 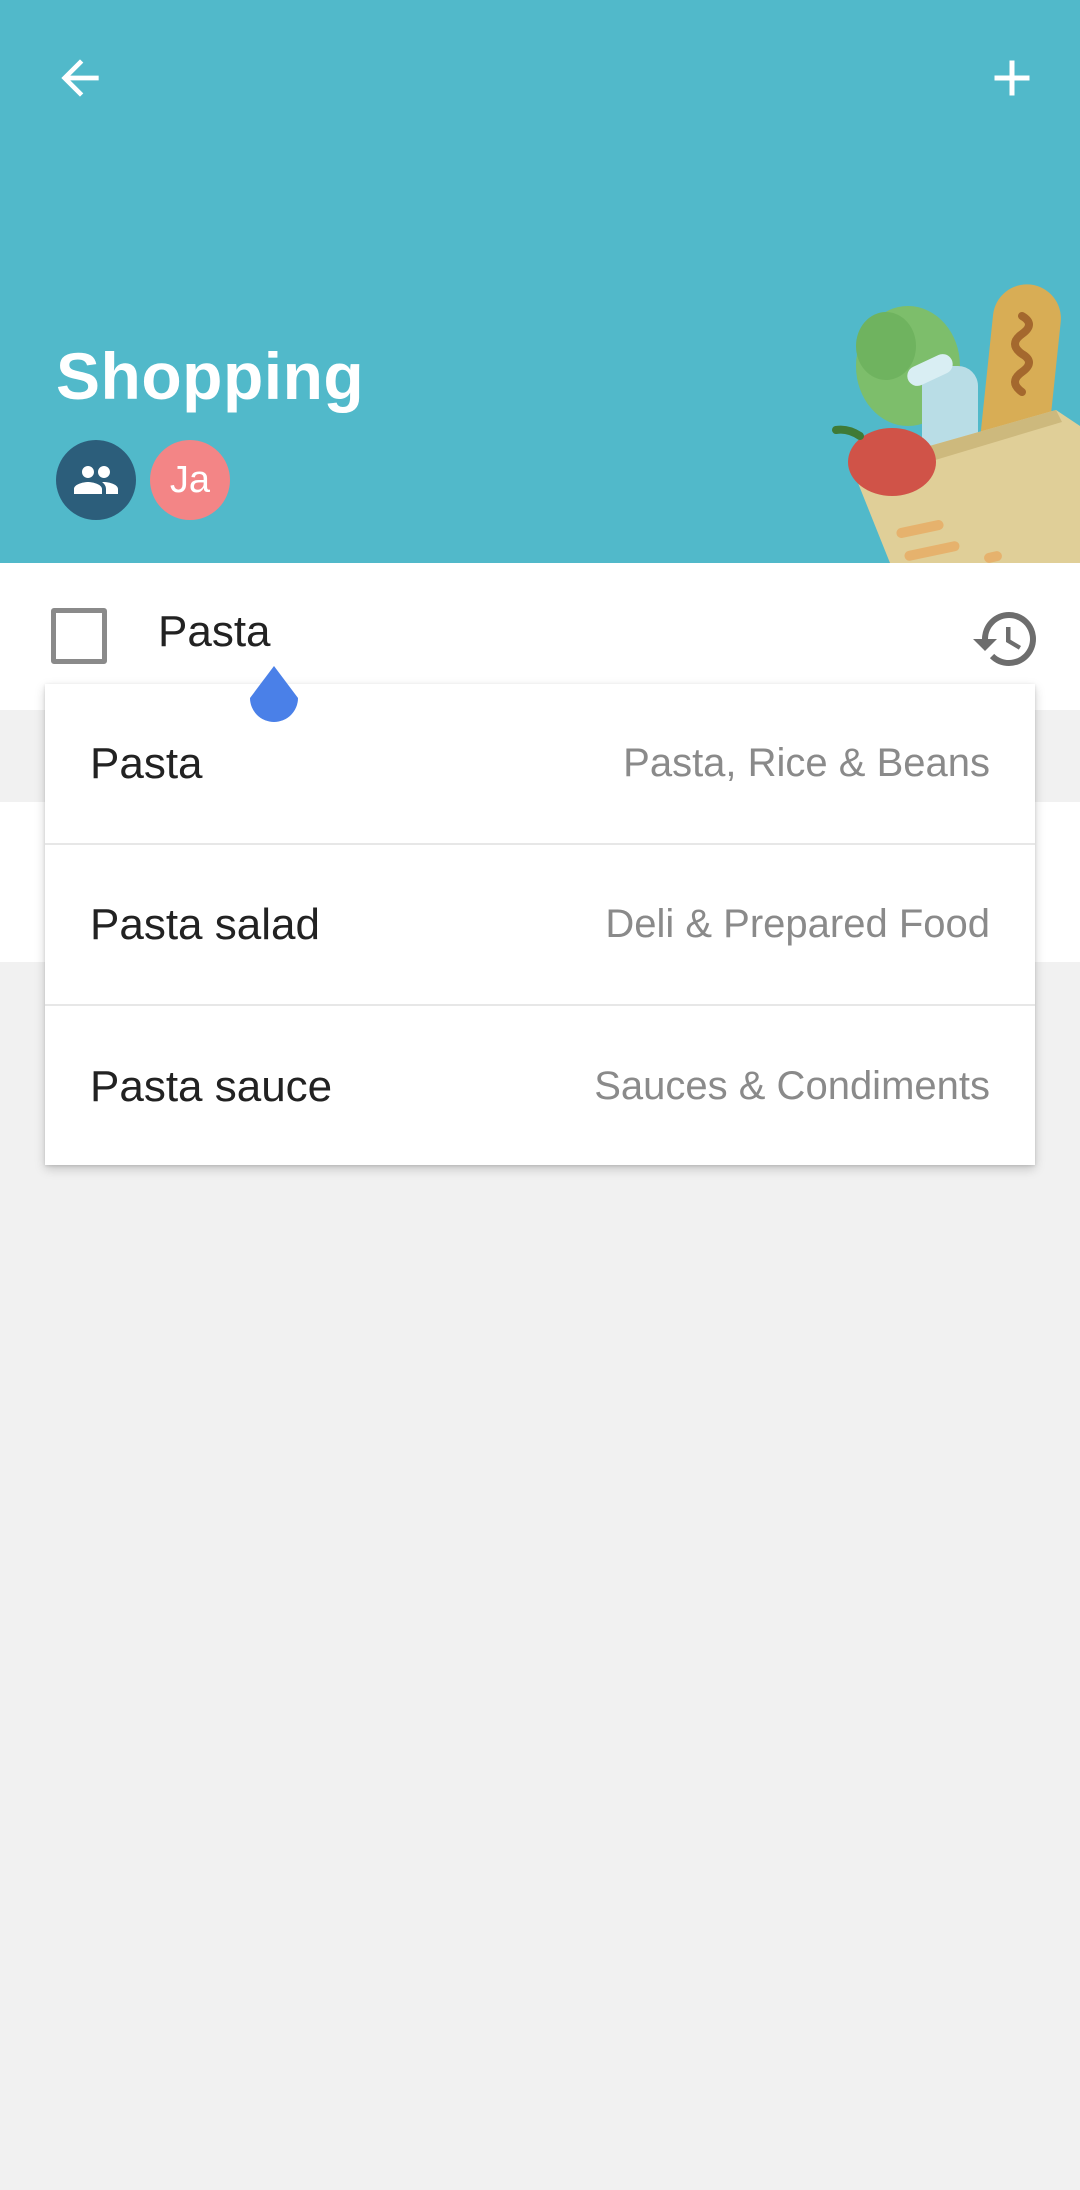 I want to click on suggestion-name: Pasta sauce, so click(x=211, y=1086).